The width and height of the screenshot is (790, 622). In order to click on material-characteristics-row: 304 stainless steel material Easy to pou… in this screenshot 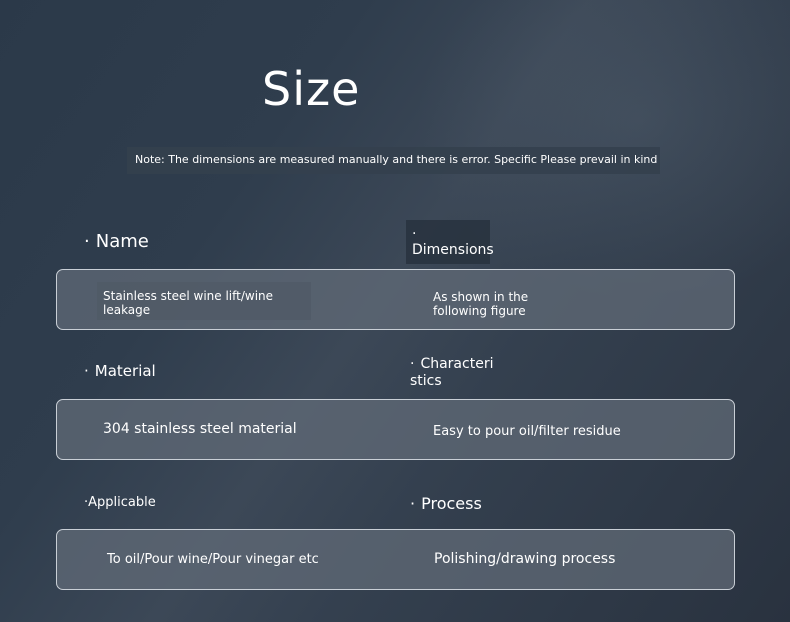, I will do `click(395, 429)`.